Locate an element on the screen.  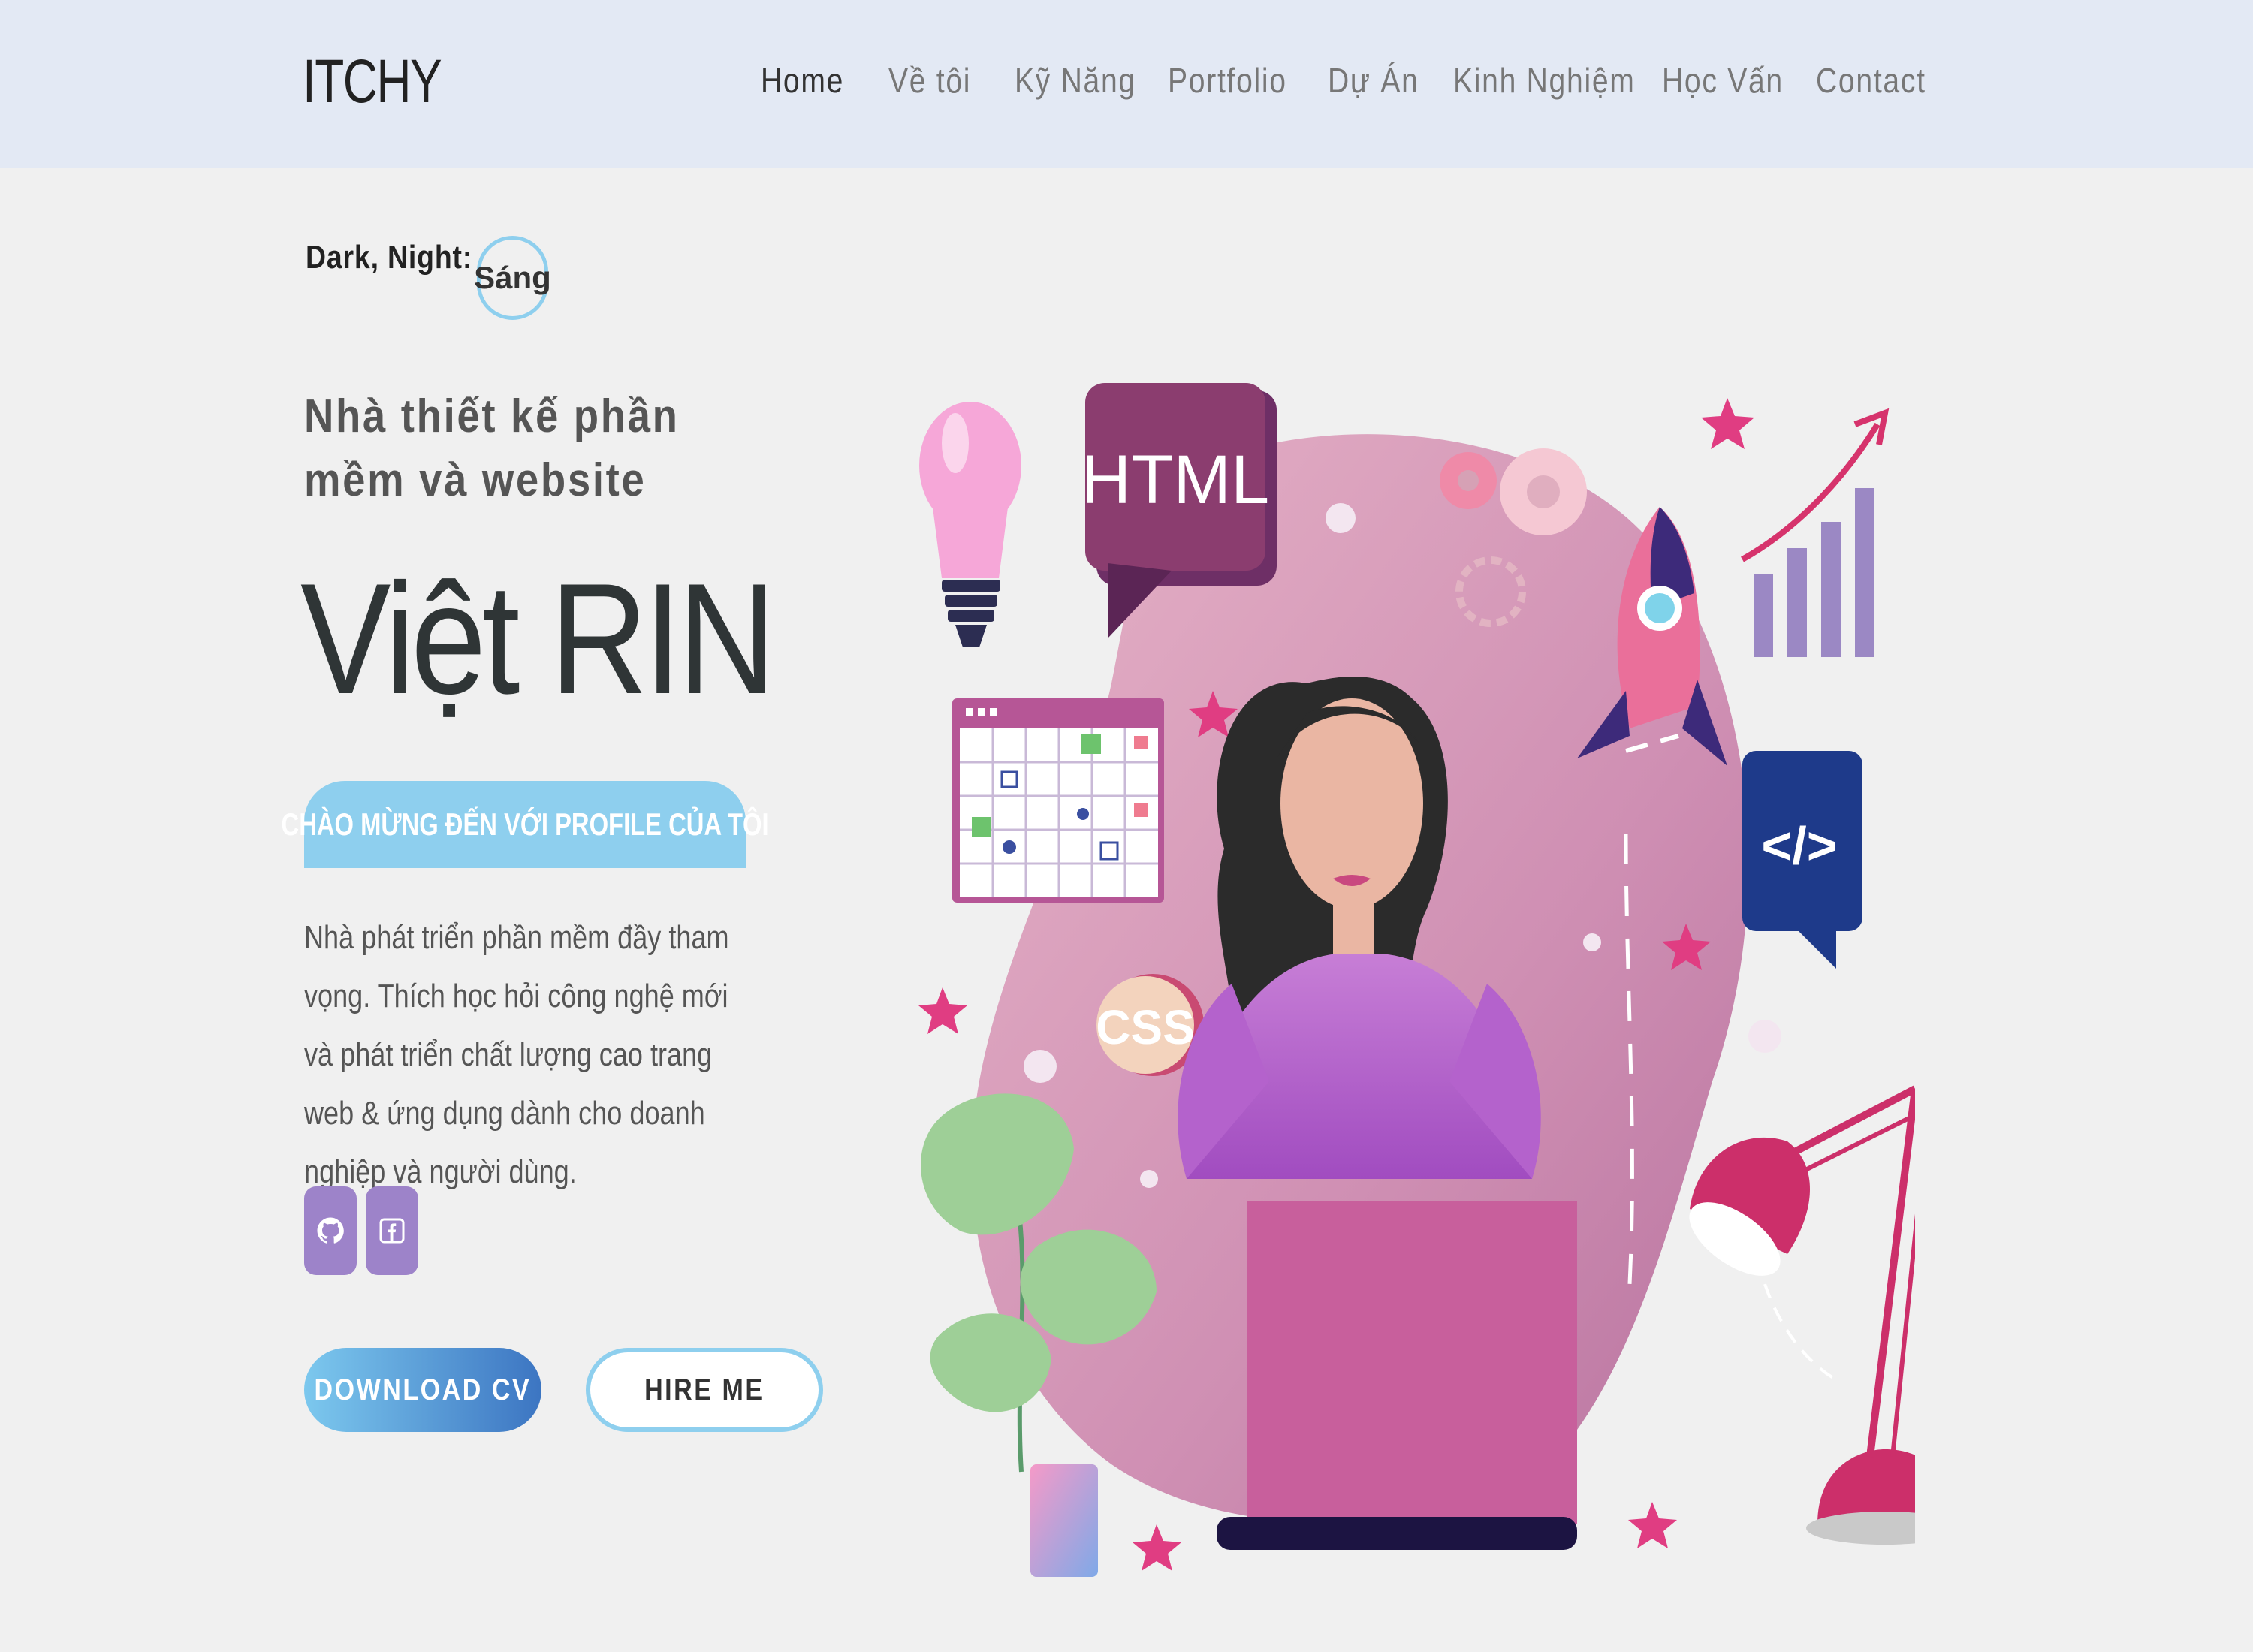
growth-chart-icon is located at coordinates (1815, 532).